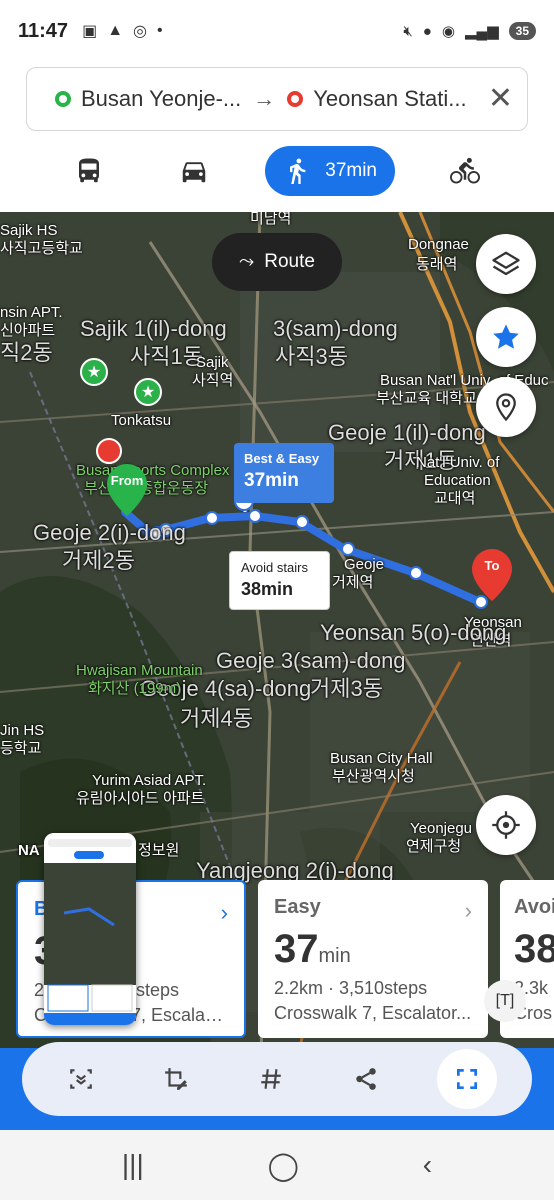  Describe the element at coordinates (90, 31) in the screenshot. I see `screenshot-icon: ▣` at that location.